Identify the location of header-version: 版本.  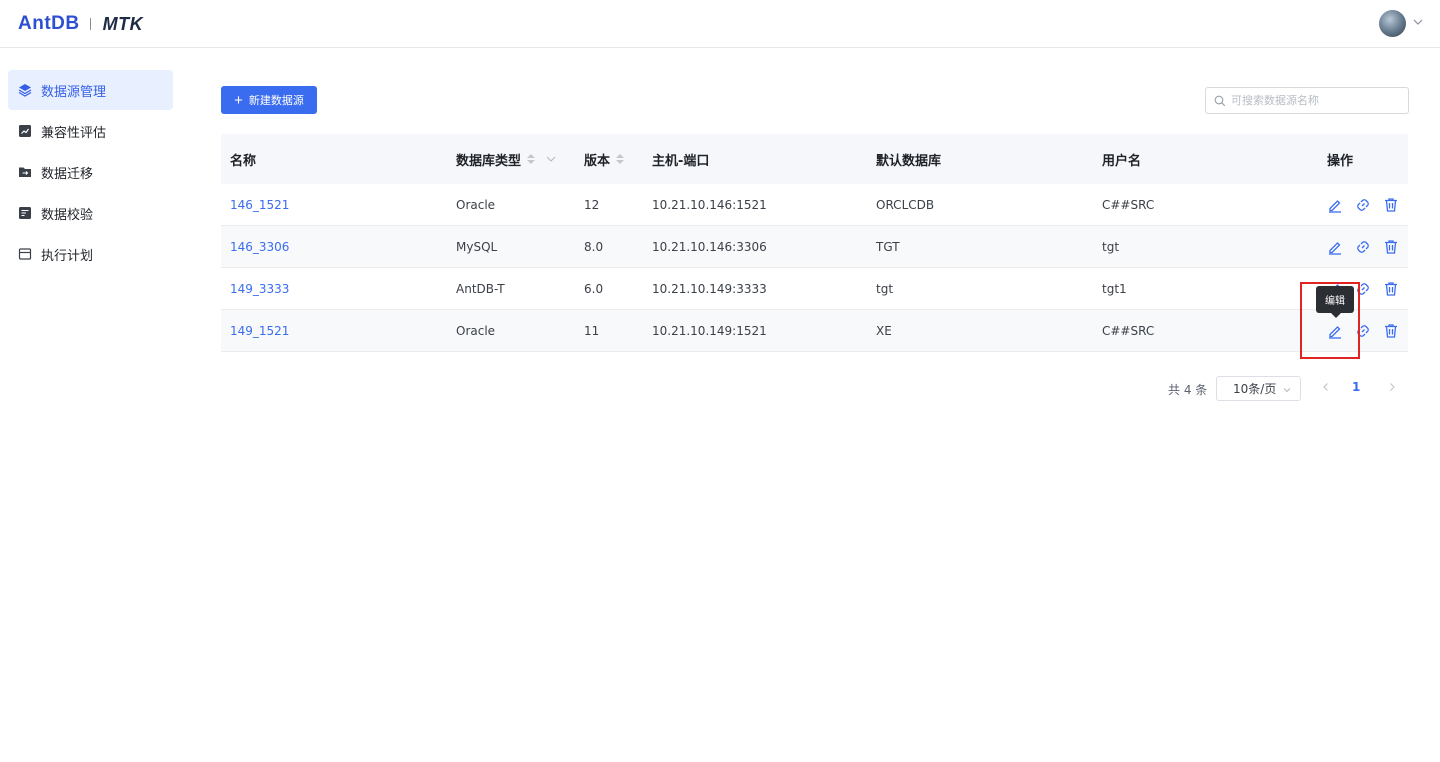
(604, 159).